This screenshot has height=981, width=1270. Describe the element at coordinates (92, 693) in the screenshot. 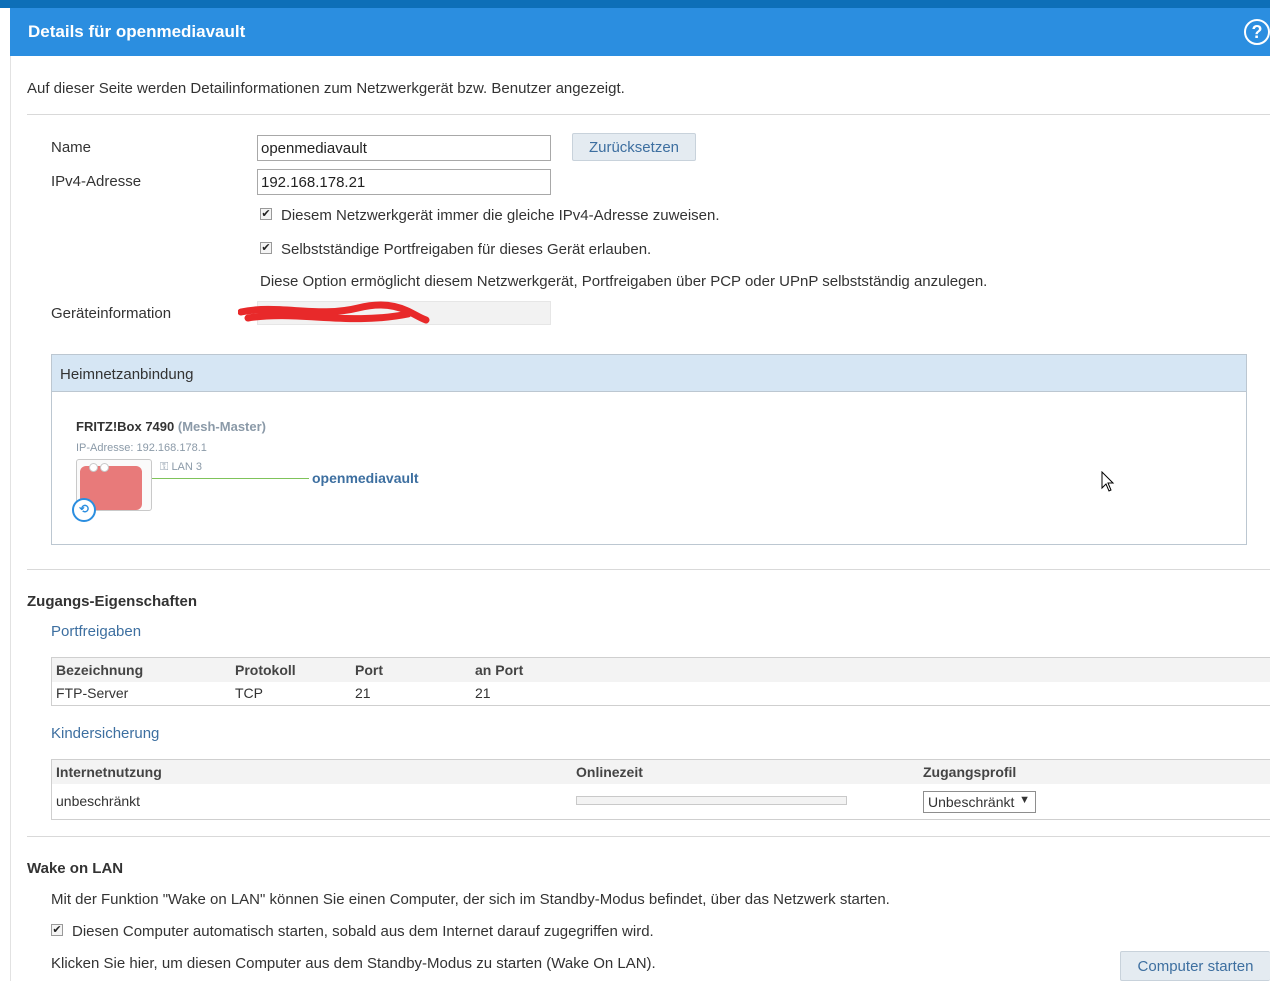

I see `table-cell: FTP-Server` at that location.